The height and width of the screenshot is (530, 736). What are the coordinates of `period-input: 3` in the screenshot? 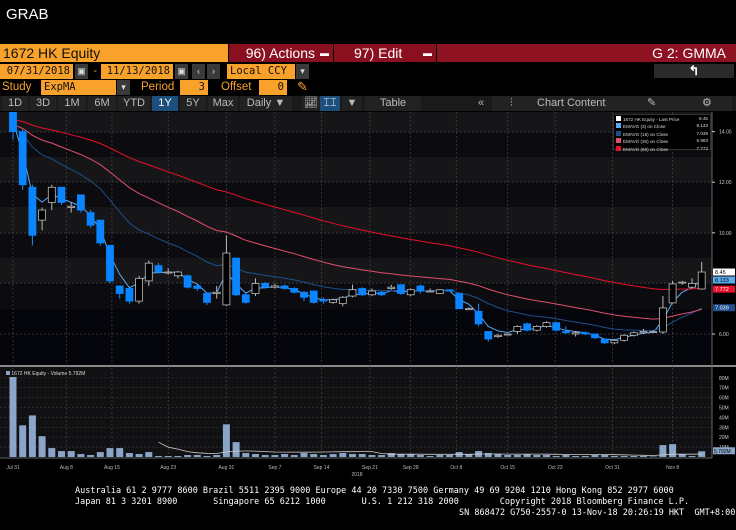 It's located at (194, 87).